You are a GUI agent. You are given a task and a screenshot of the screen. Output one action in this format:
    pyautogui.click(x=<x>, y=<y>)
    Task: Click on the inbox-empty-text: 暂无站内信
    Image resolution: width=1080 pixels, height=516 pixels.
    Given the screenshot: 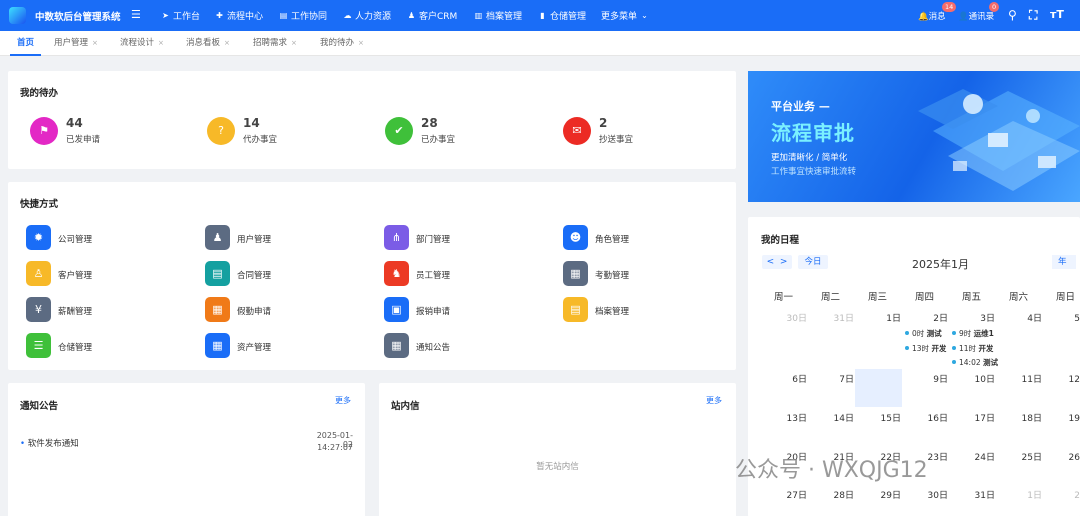 What is the action you would take?
    pyautogui.click(x=557, y=467)
    